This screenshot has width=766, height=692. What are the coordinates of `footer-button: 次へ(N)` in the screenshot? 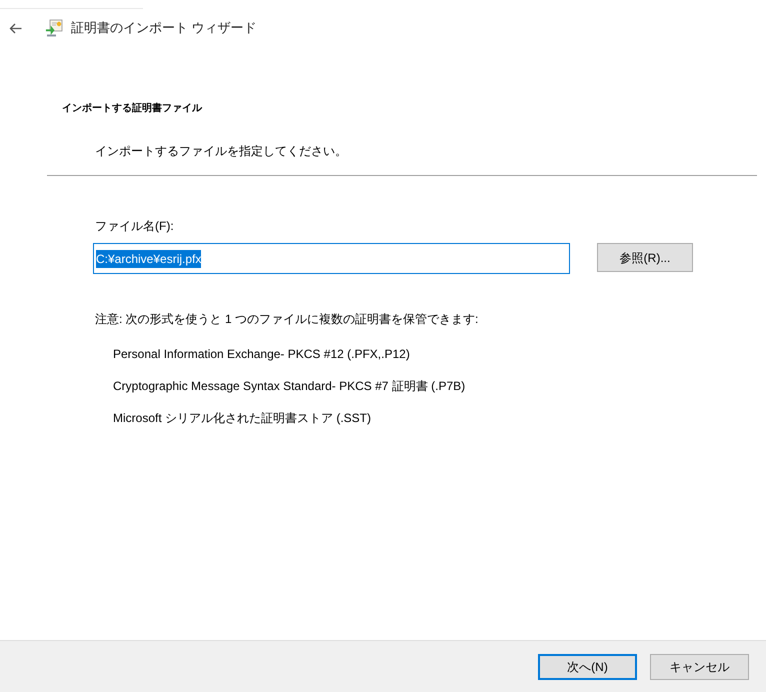 It's located at (587, 667).